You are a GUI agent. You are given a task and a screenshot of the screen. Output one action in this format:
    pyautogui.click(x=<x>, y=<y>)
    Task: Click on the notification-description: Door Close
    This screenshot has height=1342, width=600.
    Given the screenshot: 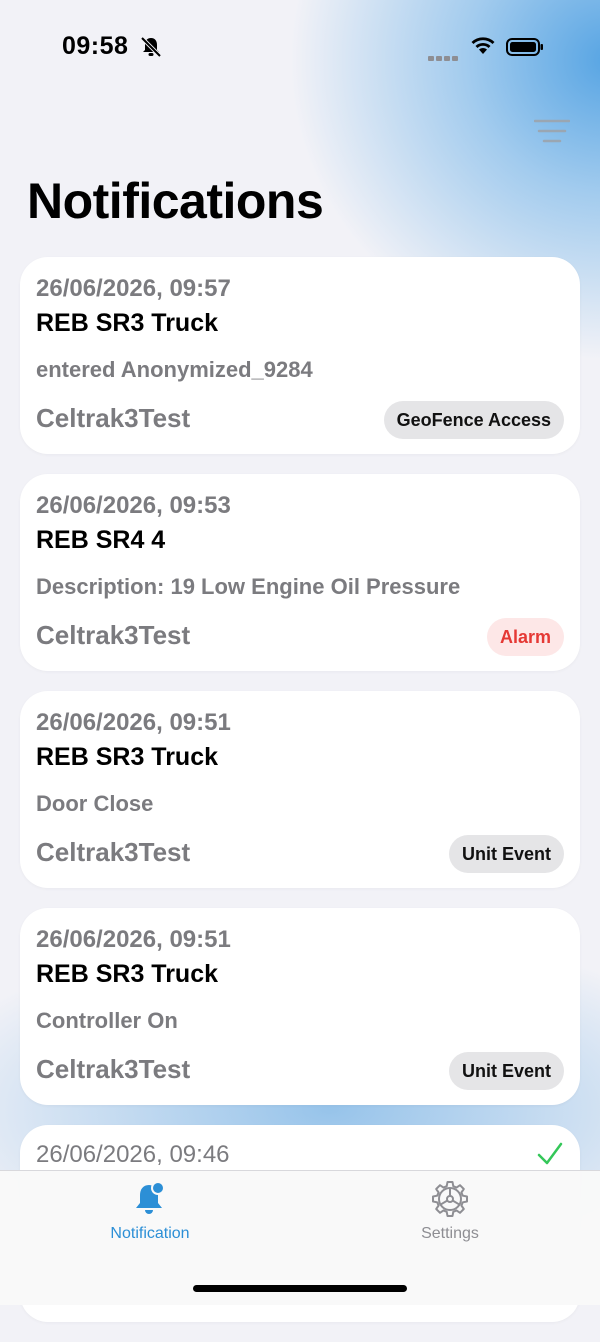 What is the action you would take?
    pyautogui.click(x=95, y=803)
    